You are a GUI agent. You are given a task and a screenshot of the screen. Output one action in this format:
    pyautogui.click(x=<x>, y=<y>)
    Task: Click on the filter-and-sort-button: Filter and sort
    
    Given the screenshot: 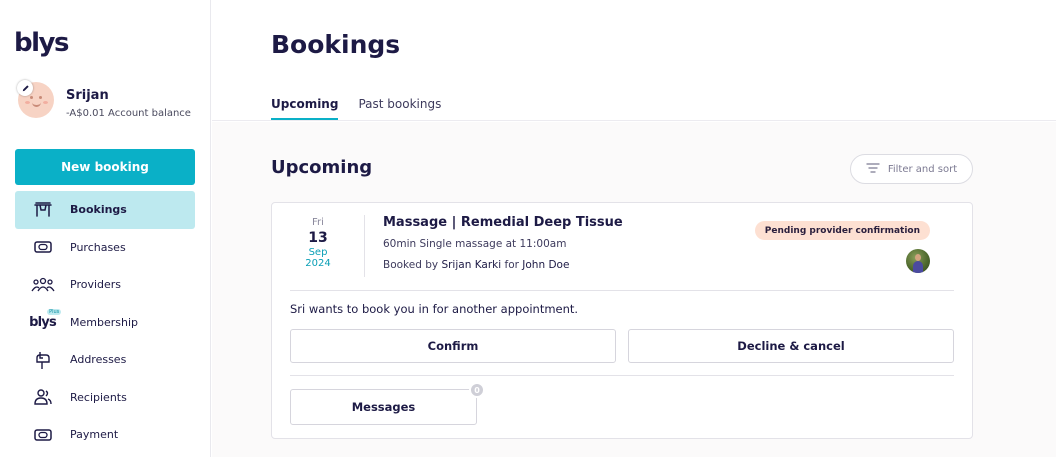 What is the action you would take?
    pyautogui.click(x=911, y=169)
    